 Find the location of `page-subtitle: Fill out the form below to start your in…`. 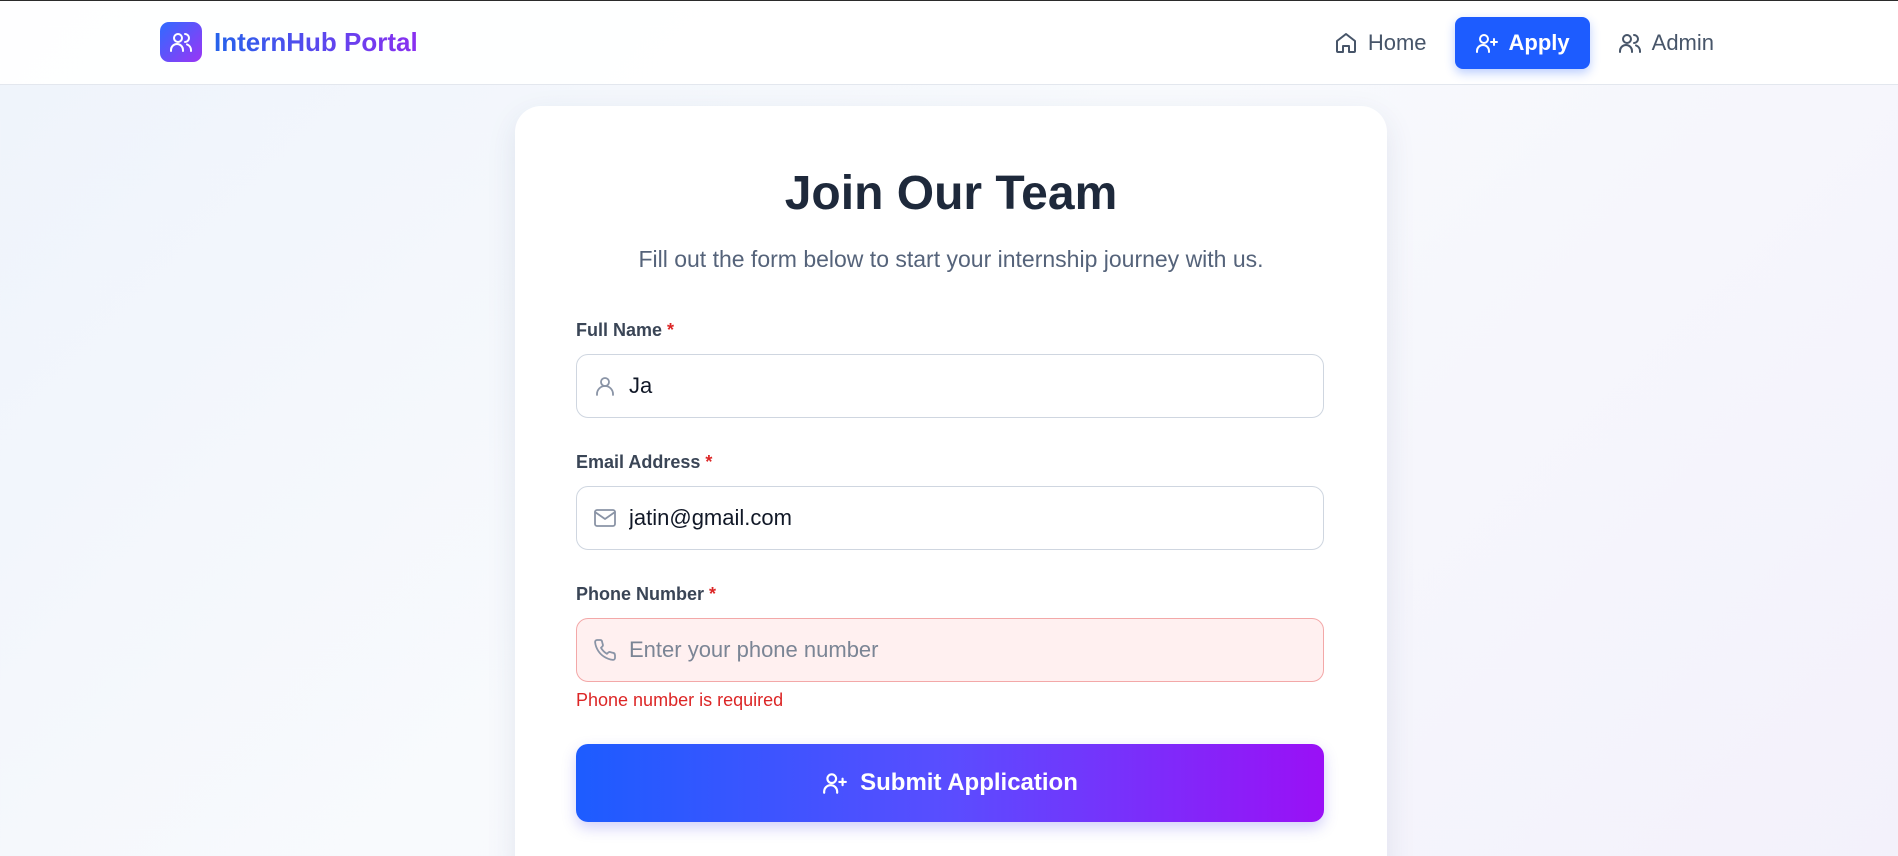

page-subtitle: Fill out the form below to start your in… is located at coordinates (951, 259).